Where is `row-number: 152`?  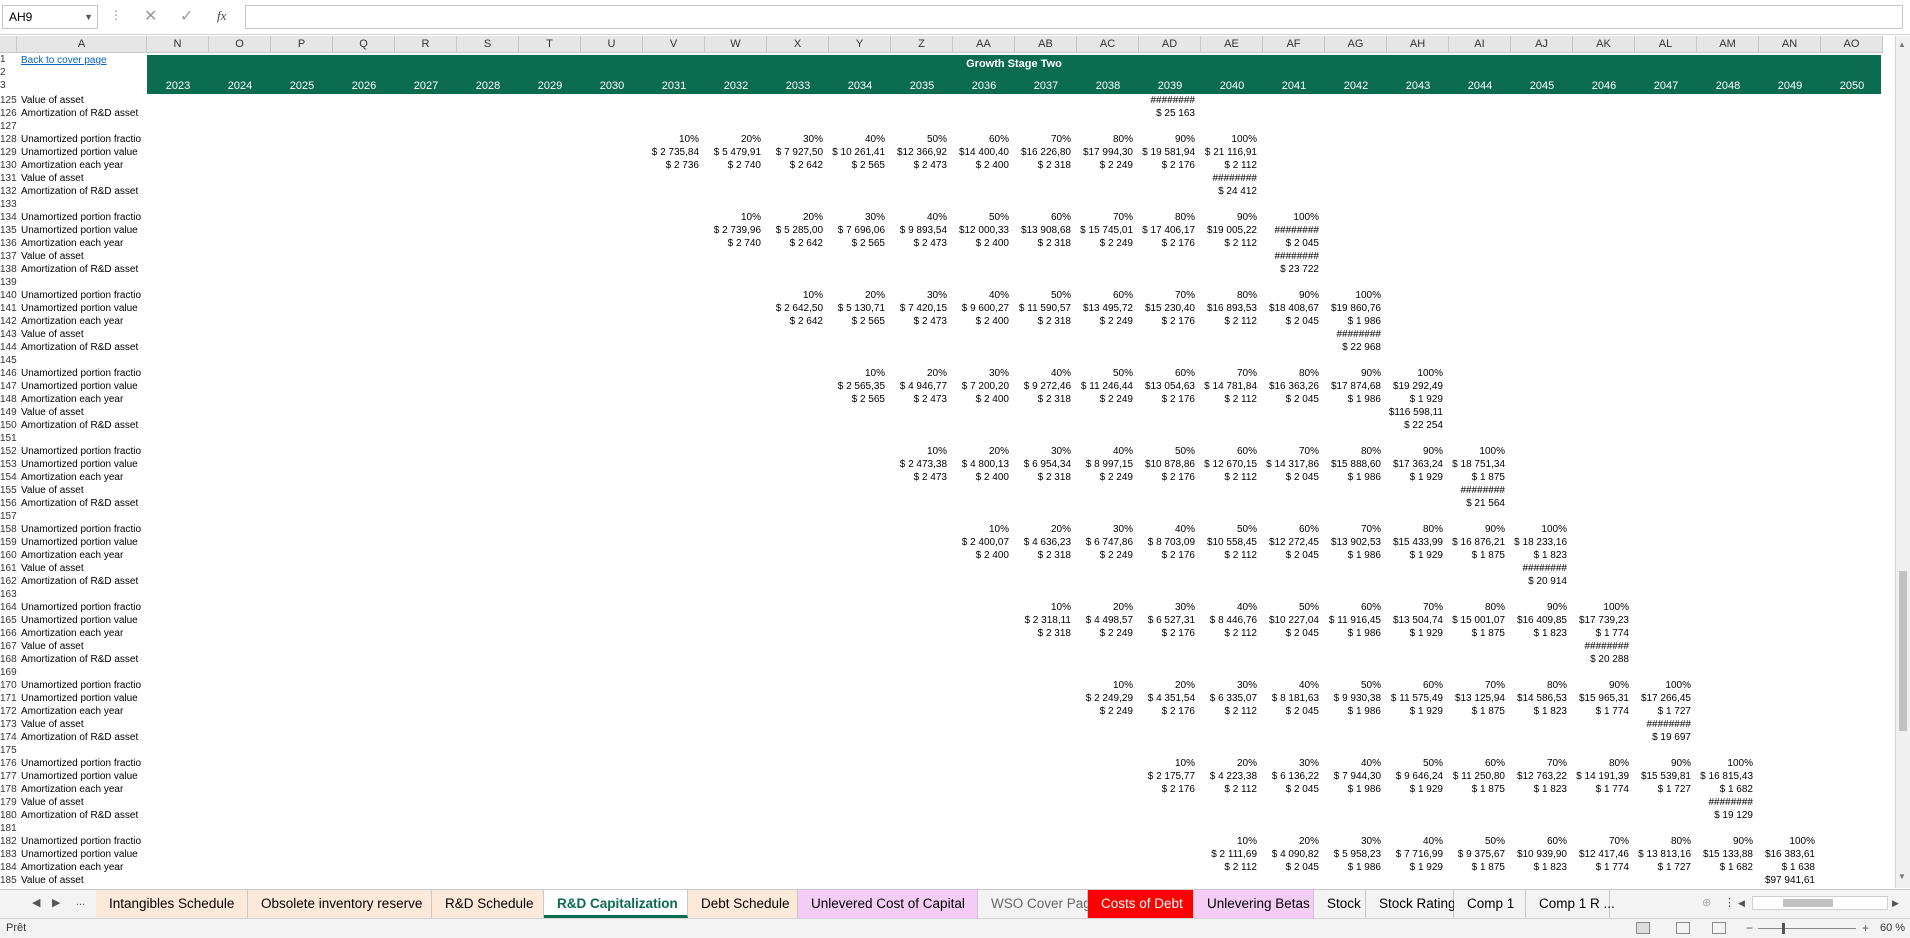 row-number: 152 is located at coordinates (8, 451).